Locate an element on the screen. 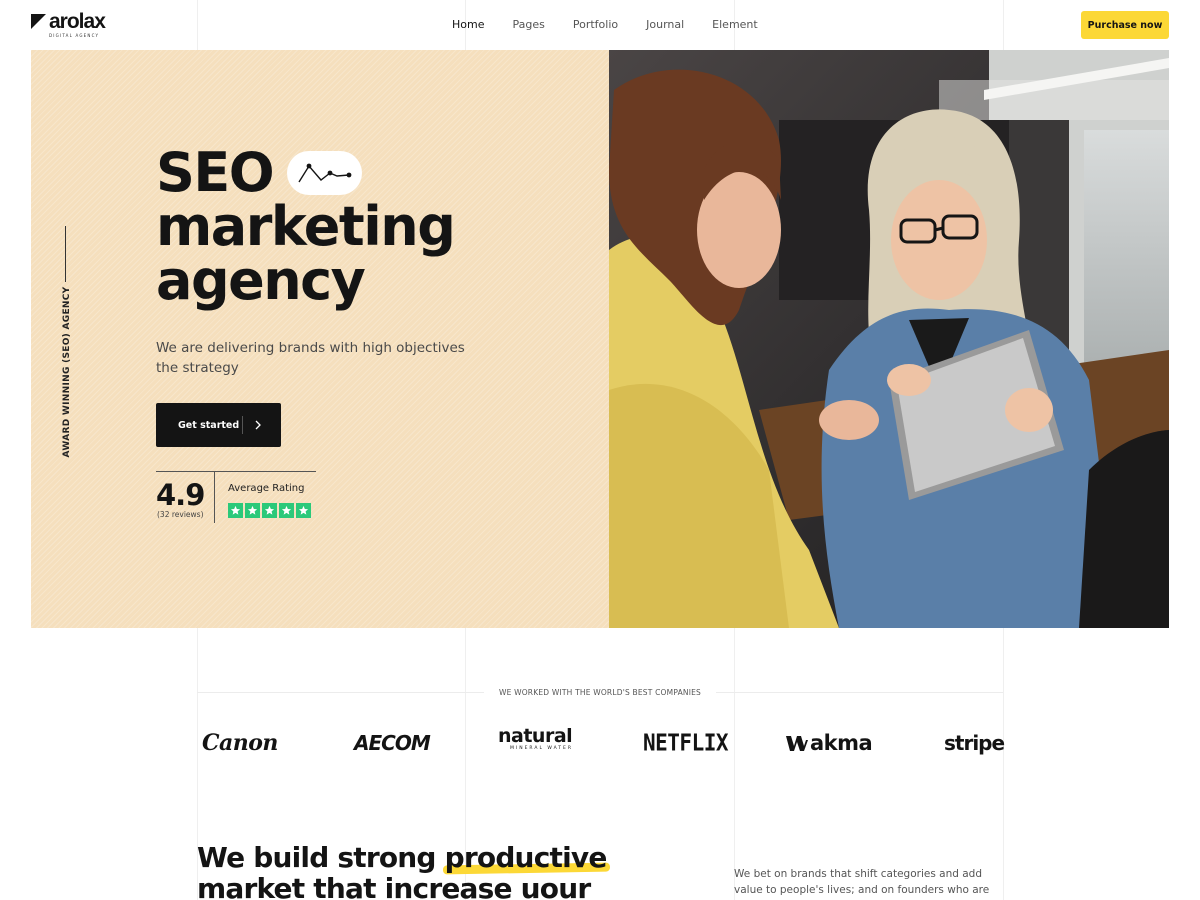  line-chart-icon is located at coordinates (325, 173).